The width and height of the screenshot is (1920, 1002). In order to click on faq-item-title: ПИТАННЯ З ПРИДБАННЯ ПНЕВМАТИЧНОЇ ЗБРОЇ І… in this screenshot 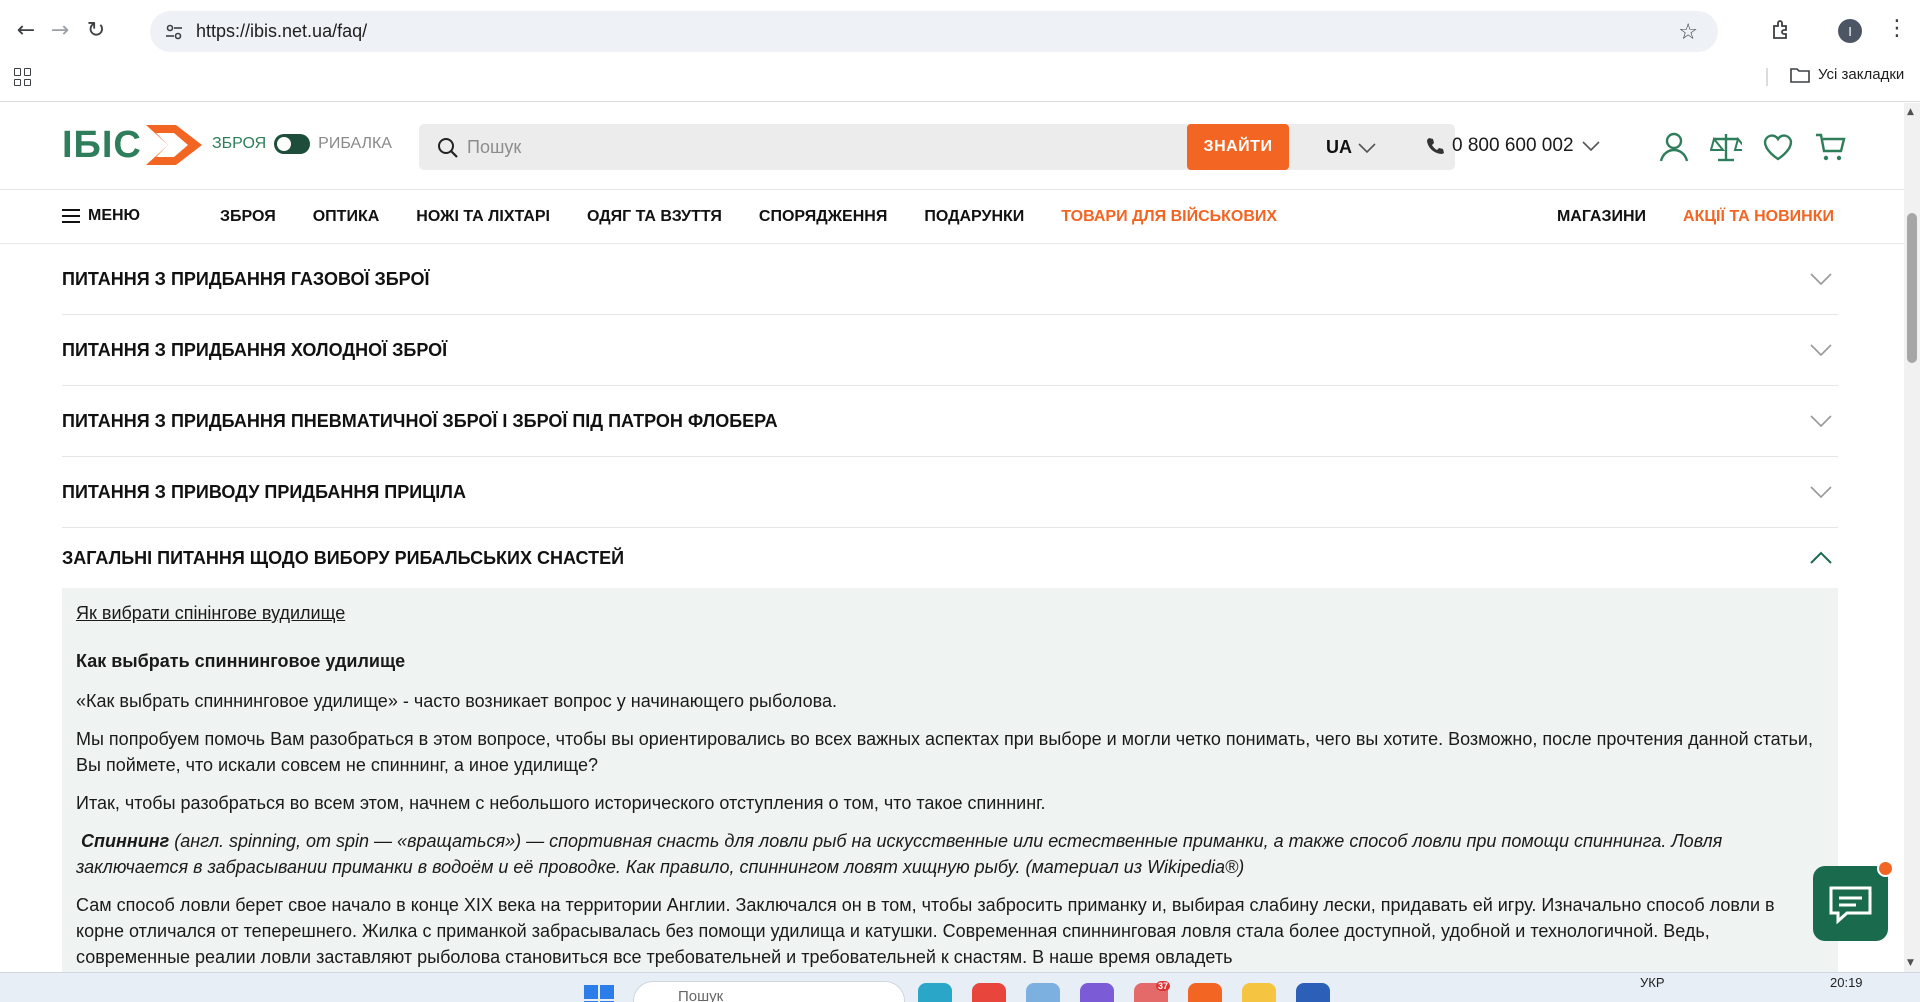, I will do `click(420, 420)`.